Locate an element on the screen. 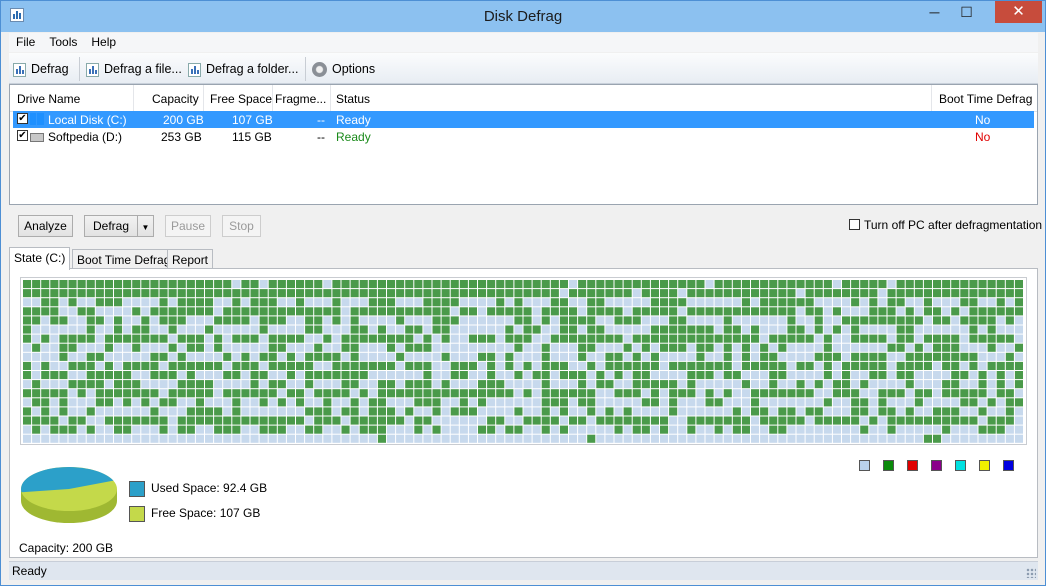  maximize-button: ☐ is located at coordinates (966, 12).